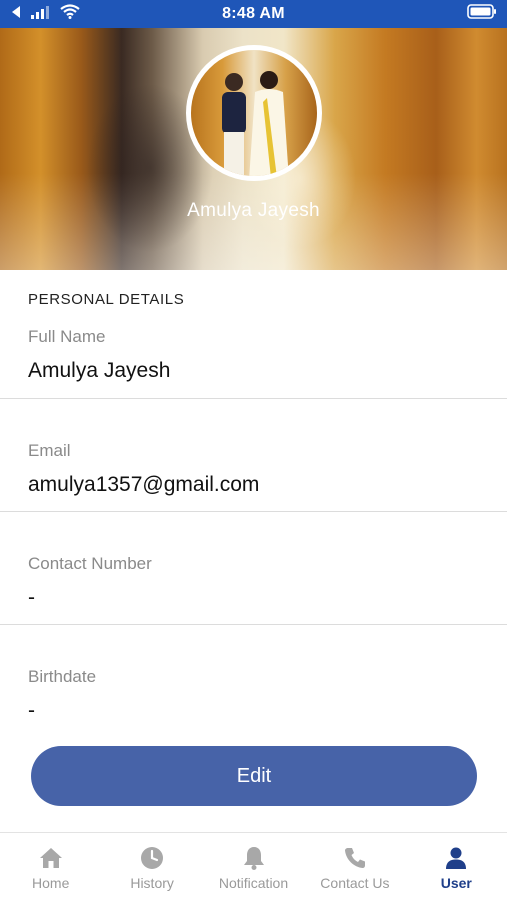  What do you see at coordinates (355, 858) in the screenshot?
I see `phone-icon` at bounding box center [355, 858].